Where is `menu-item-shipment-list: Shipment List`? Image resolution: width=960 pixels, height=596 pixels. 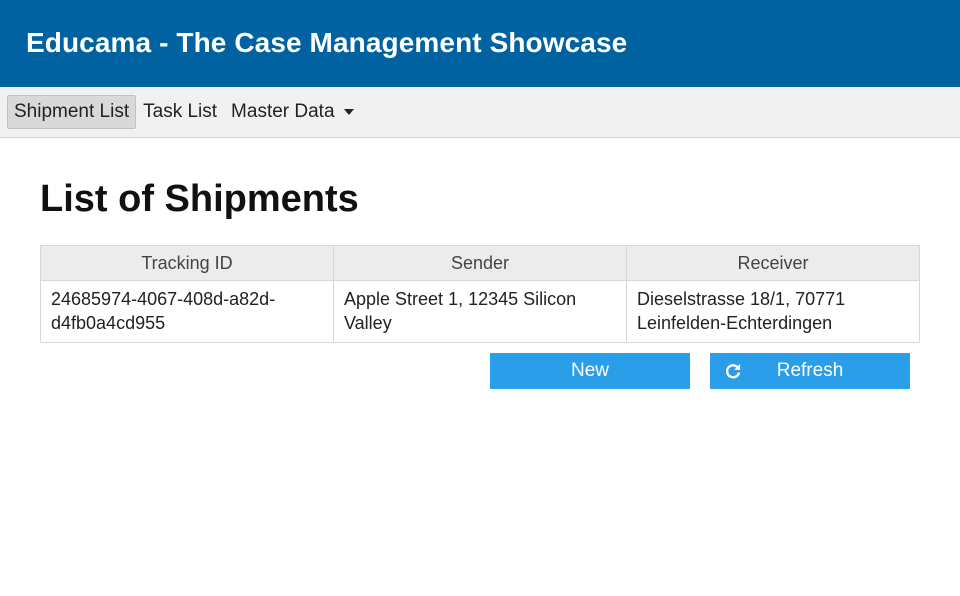 menu-item-shipment-list: Shipment List is located at coordinates (72, 112).